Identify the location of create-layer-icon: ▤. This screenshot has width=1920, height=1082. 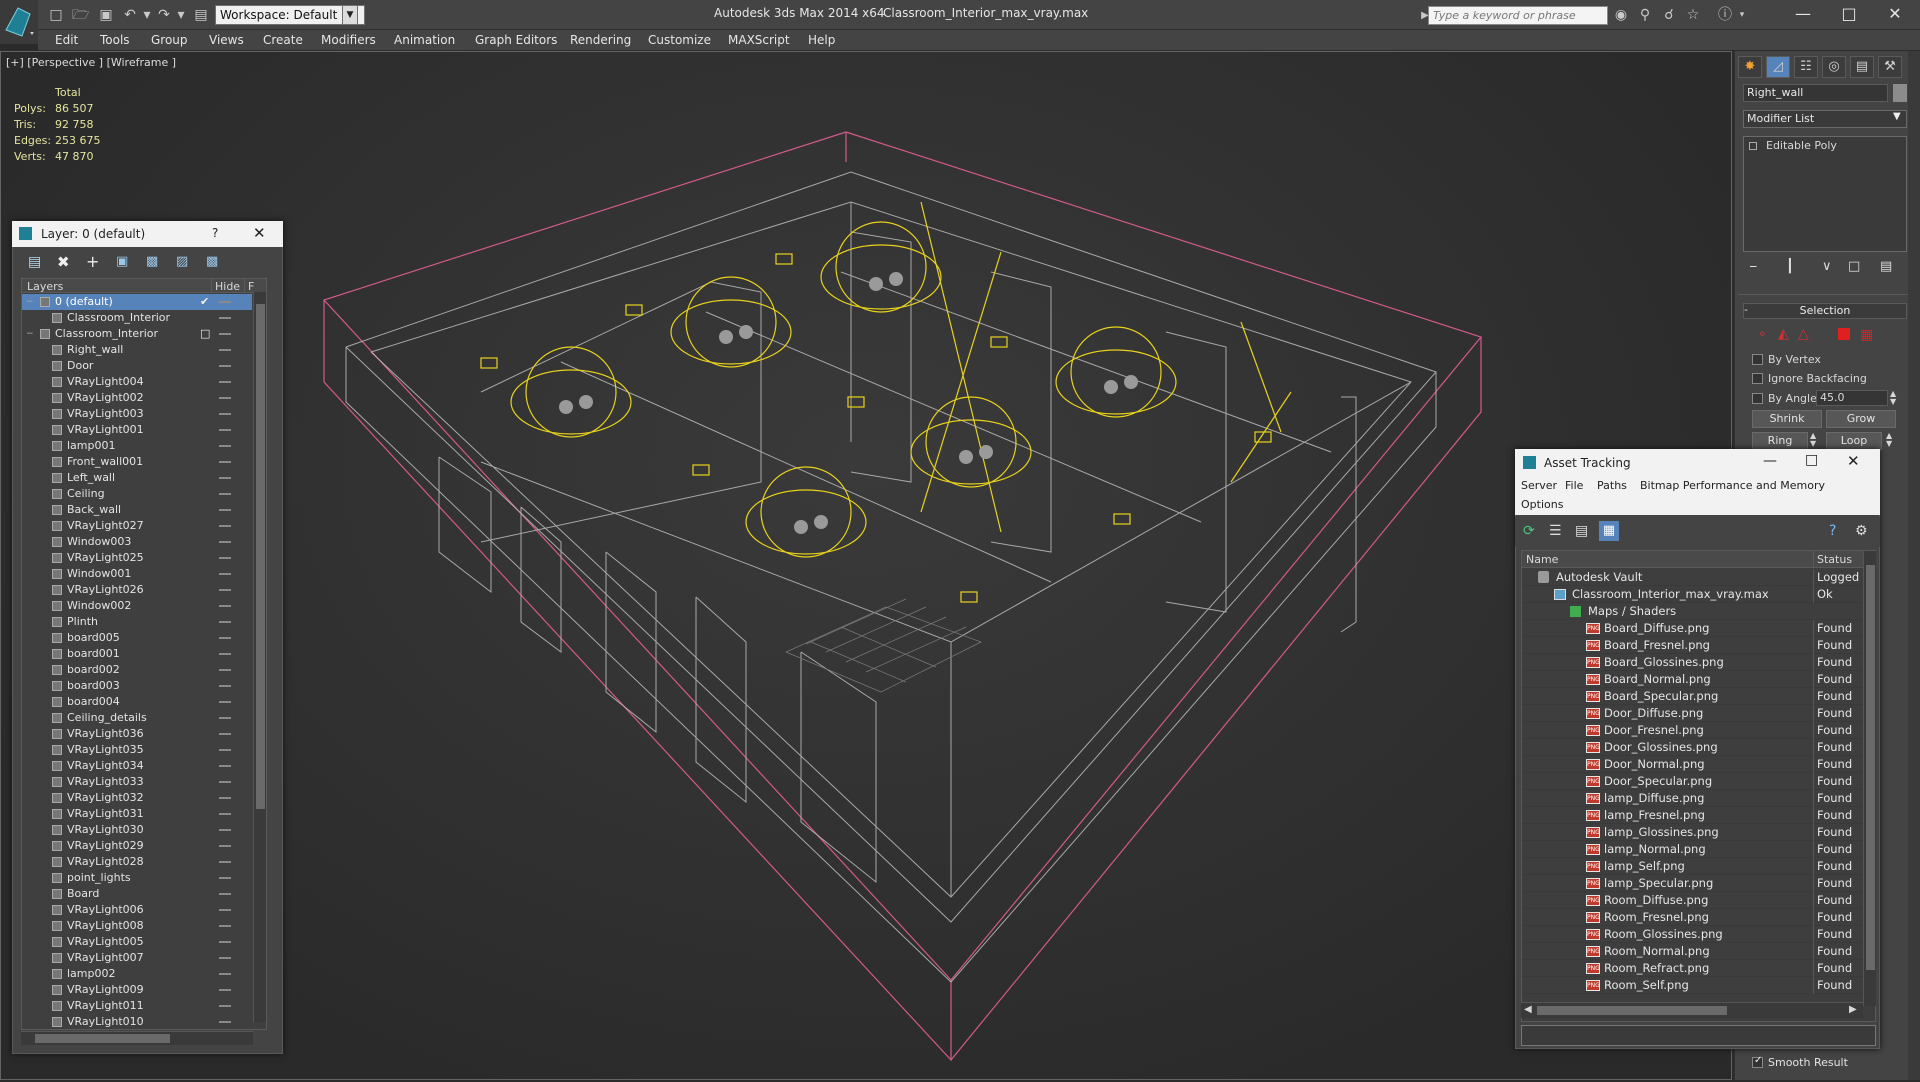
(34, 262).